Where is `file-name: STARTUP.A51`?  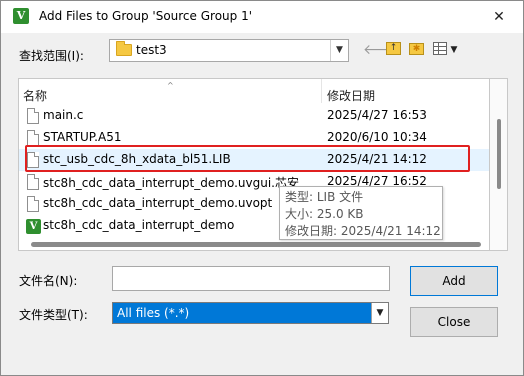
file-name: STARTUP.A51 is located at coordinates (82, 137).